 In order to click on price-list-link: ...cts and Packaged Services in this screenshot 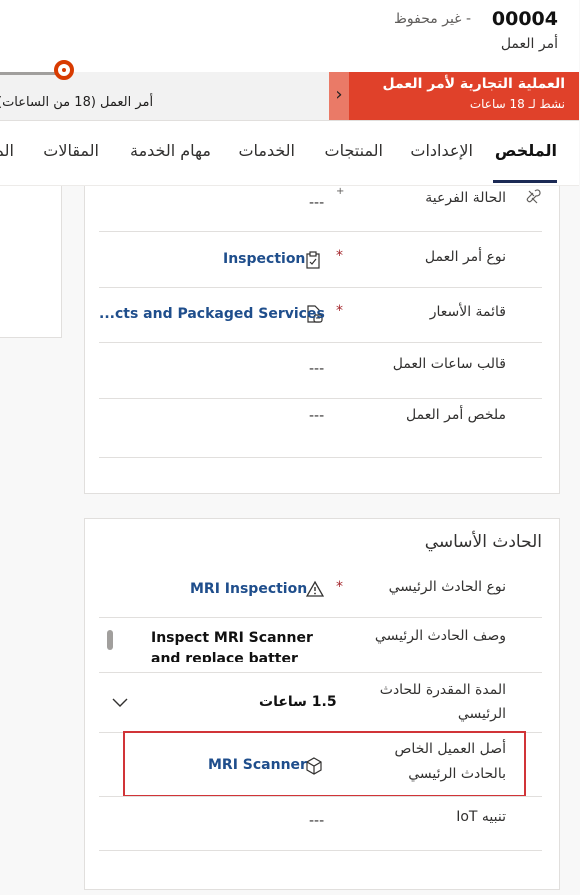, I will do `click(213, 314)`.